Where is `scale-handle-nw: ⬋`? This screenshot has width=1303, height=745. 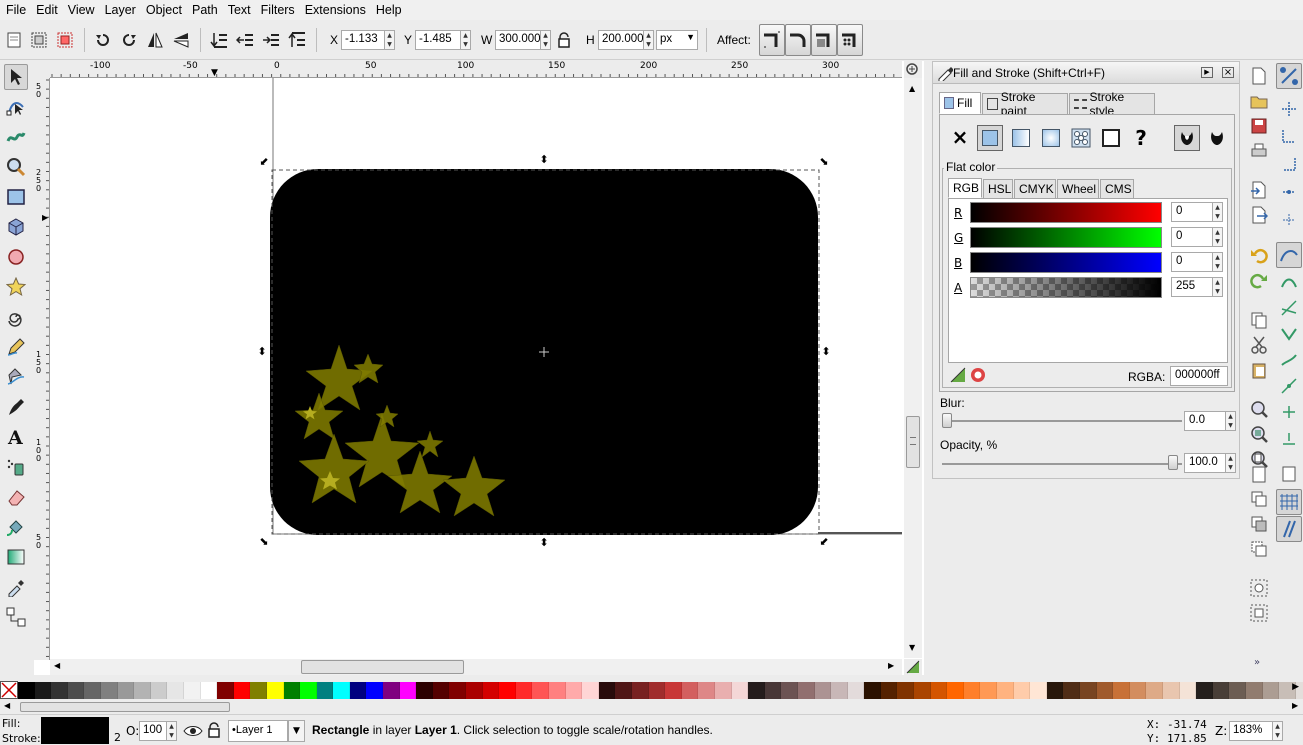 scale-handle-nw: ⬋ is located at coordinates (264, 162).